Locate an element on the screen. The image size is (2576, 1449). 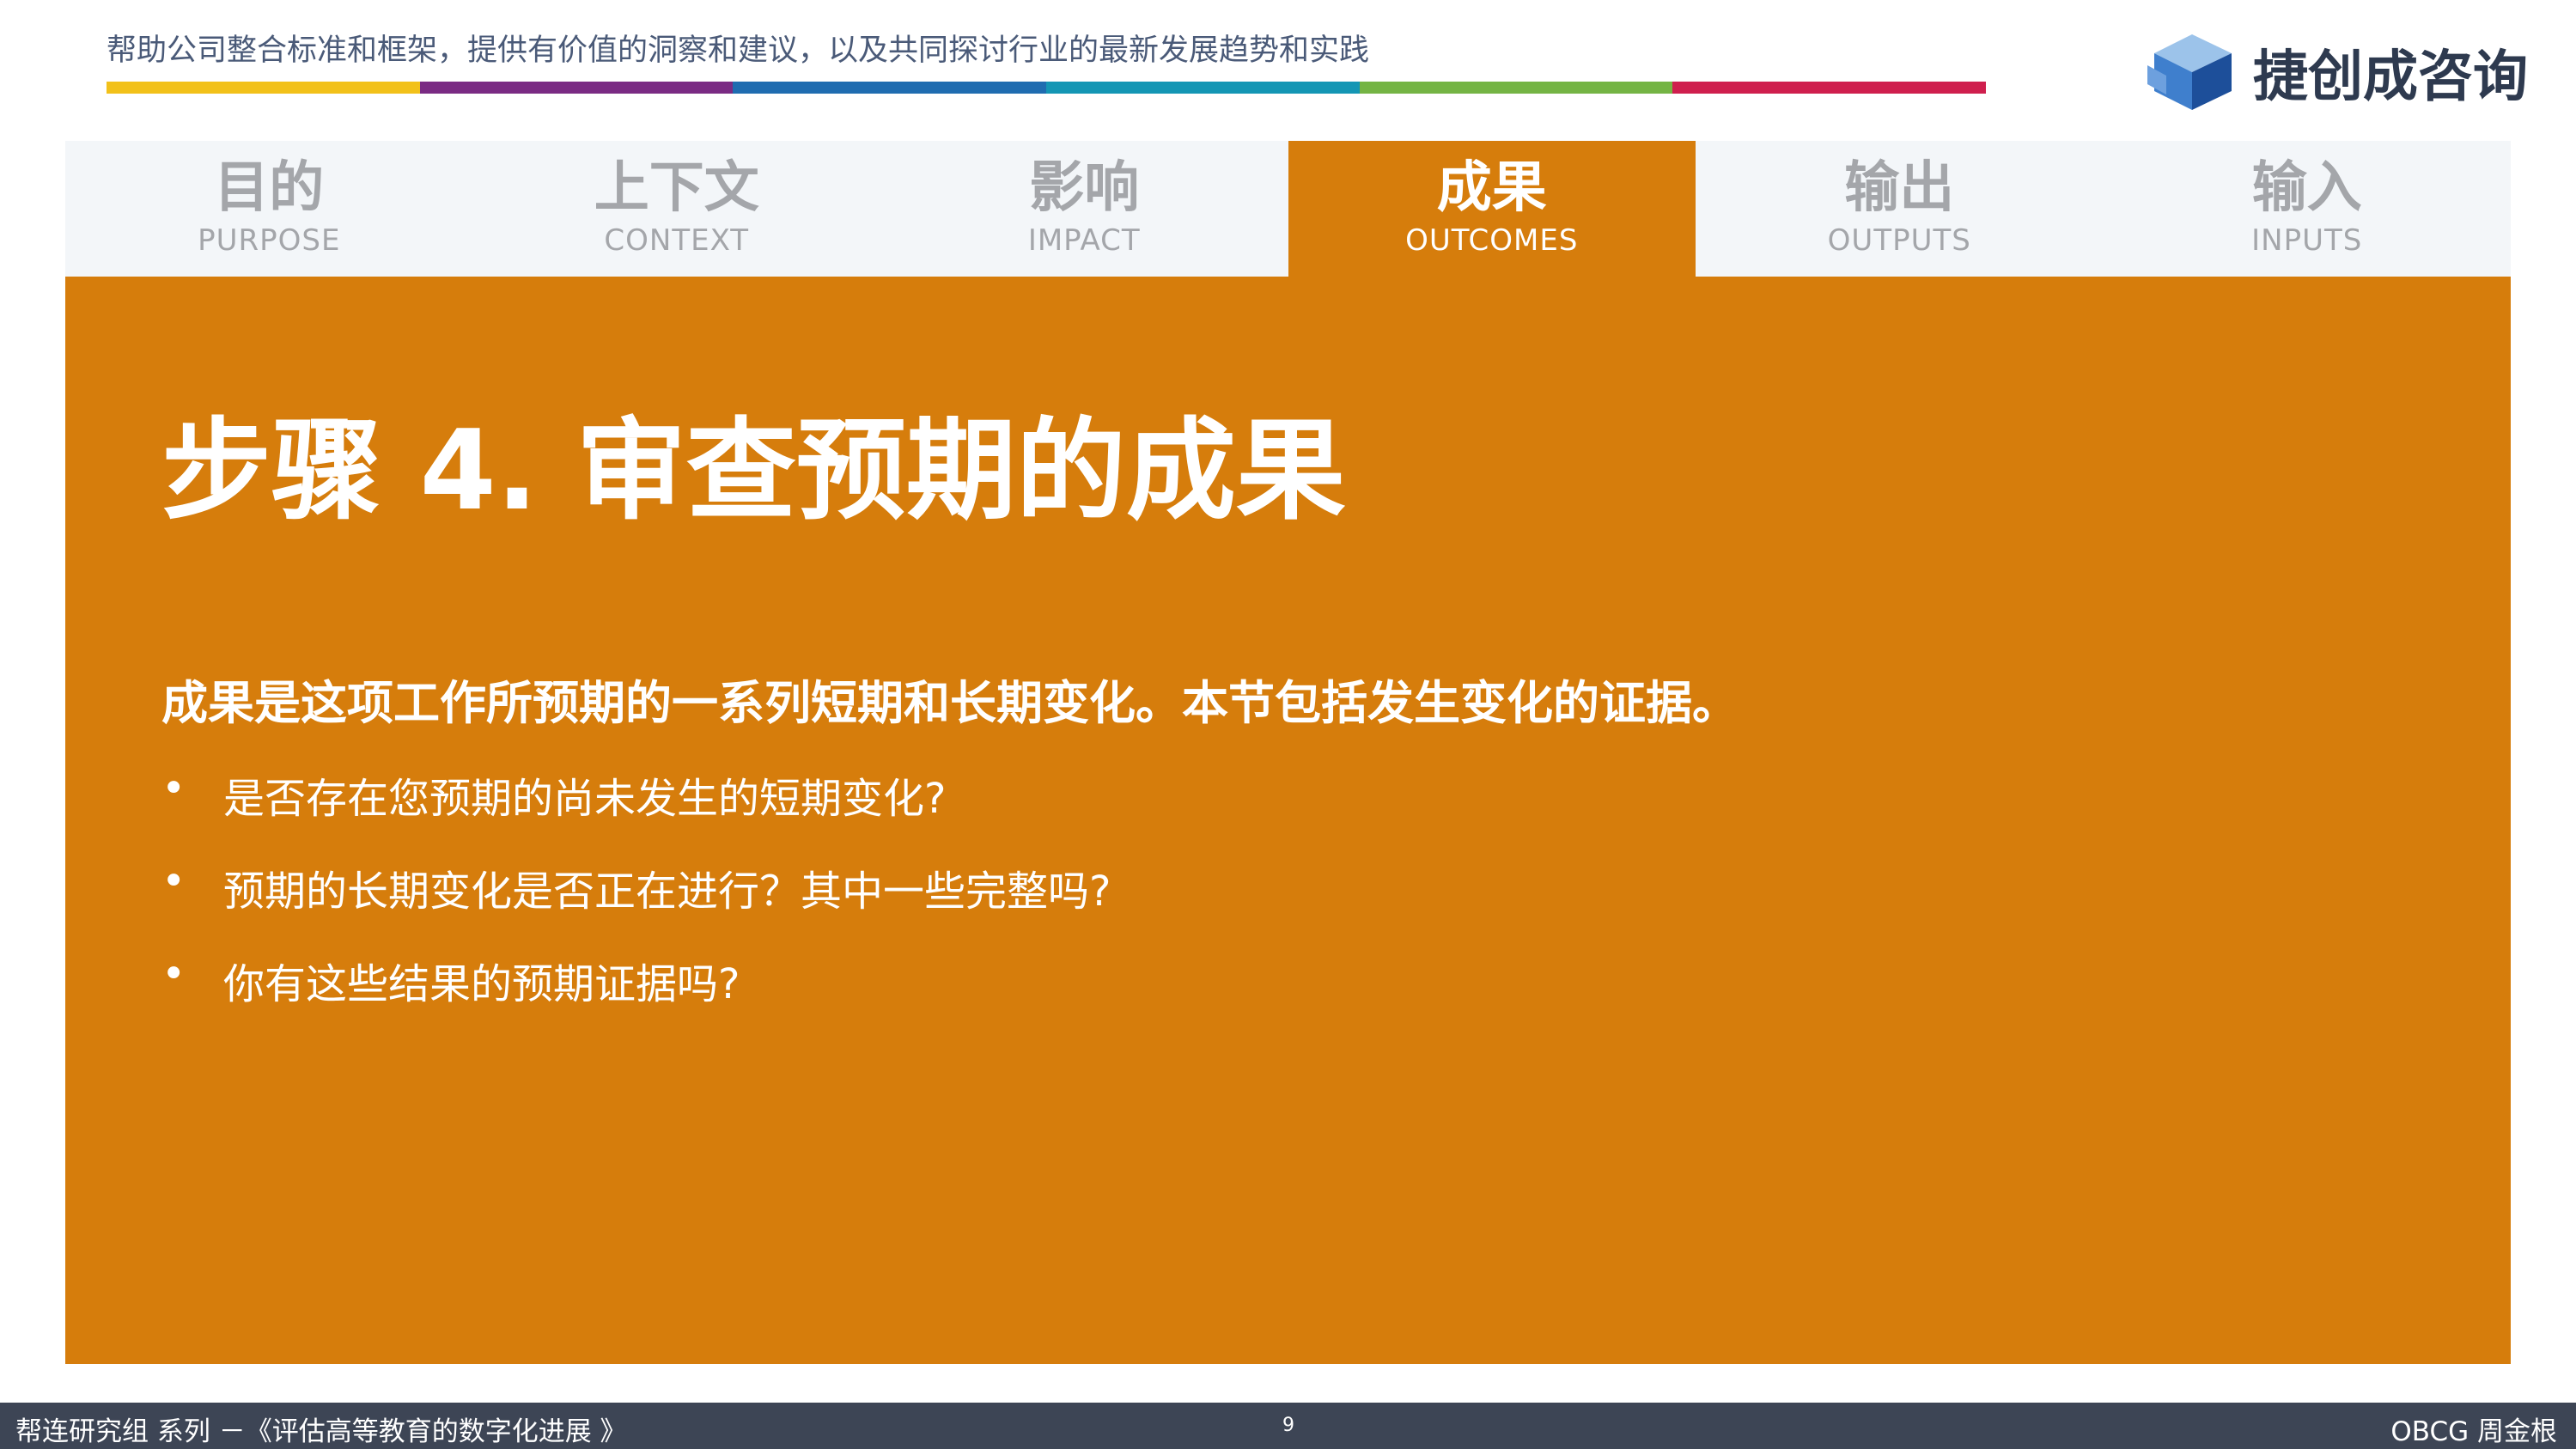
tab-label-en: CONTEXT is located at coordinates (677, 240).